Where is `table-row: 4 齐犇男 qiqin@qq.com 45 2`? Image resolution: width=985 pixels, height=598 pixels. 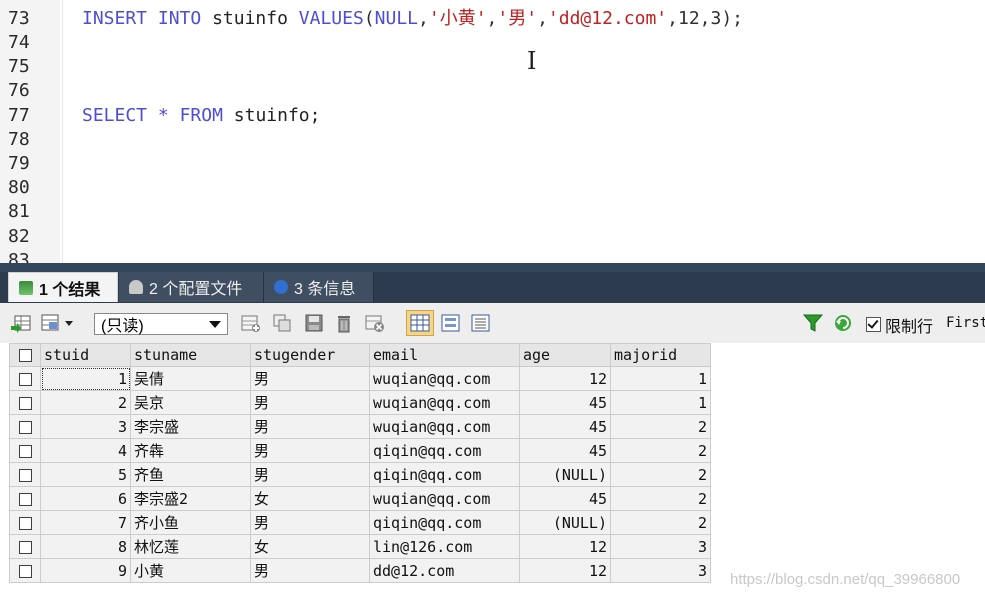
table-row: 4 齐犇男 qiqin@qq.com 45 2 is located at coordinates (360, 450).